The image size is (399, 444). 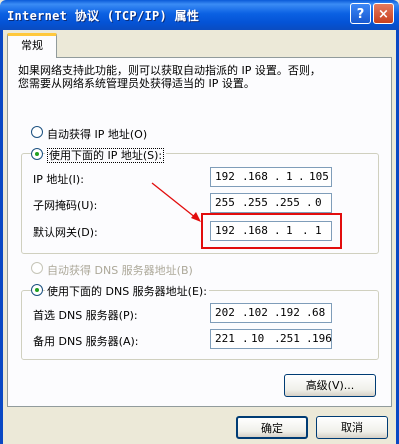 I want to click on dns2-octet-3: 251, so click(x=290, y=338).